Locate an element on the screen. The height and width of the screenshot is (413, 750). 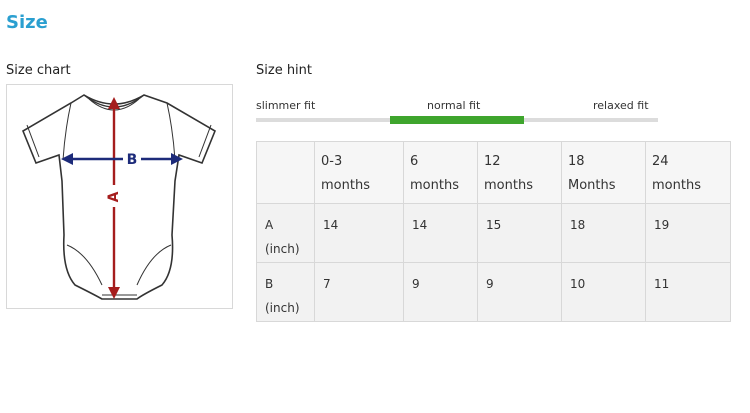
fit-scale-indicator is located at coordinates (457, 120).